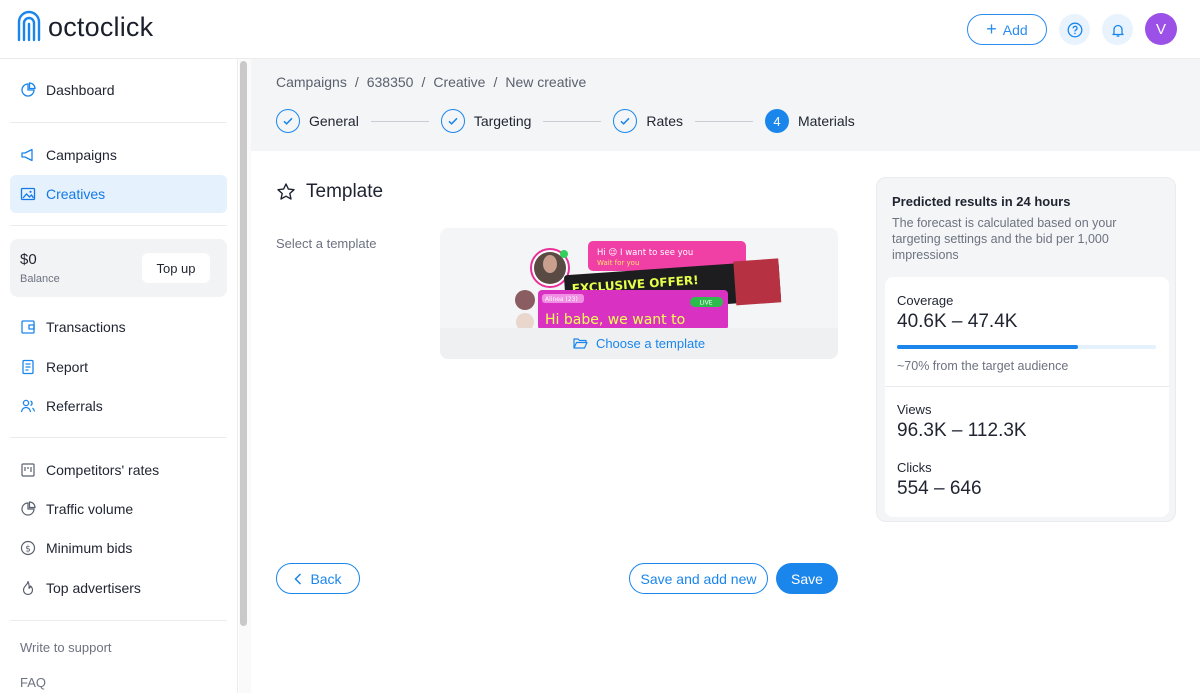 The image size is (1200, 693). Describe the element at coordinates (118, 367) in the screenshot. I see `sidebar-item-report: Report` at that location.